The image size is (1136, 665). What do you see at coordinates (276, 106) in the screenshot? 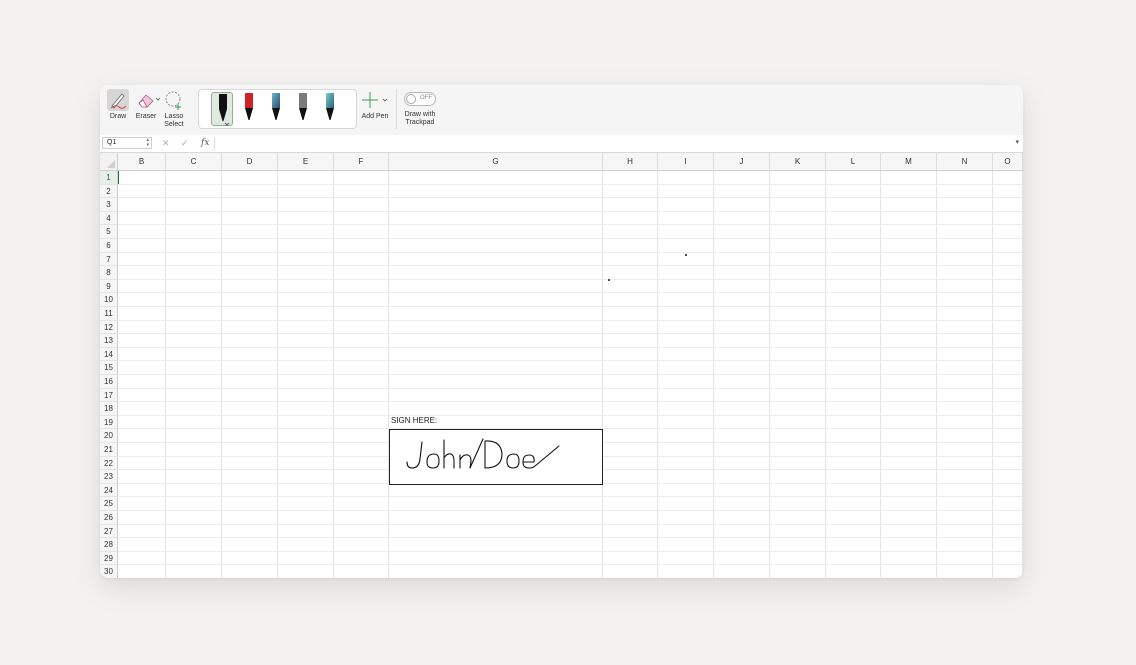
I see `pen-galaxy-1-icon` at bounding box center [276, 106].